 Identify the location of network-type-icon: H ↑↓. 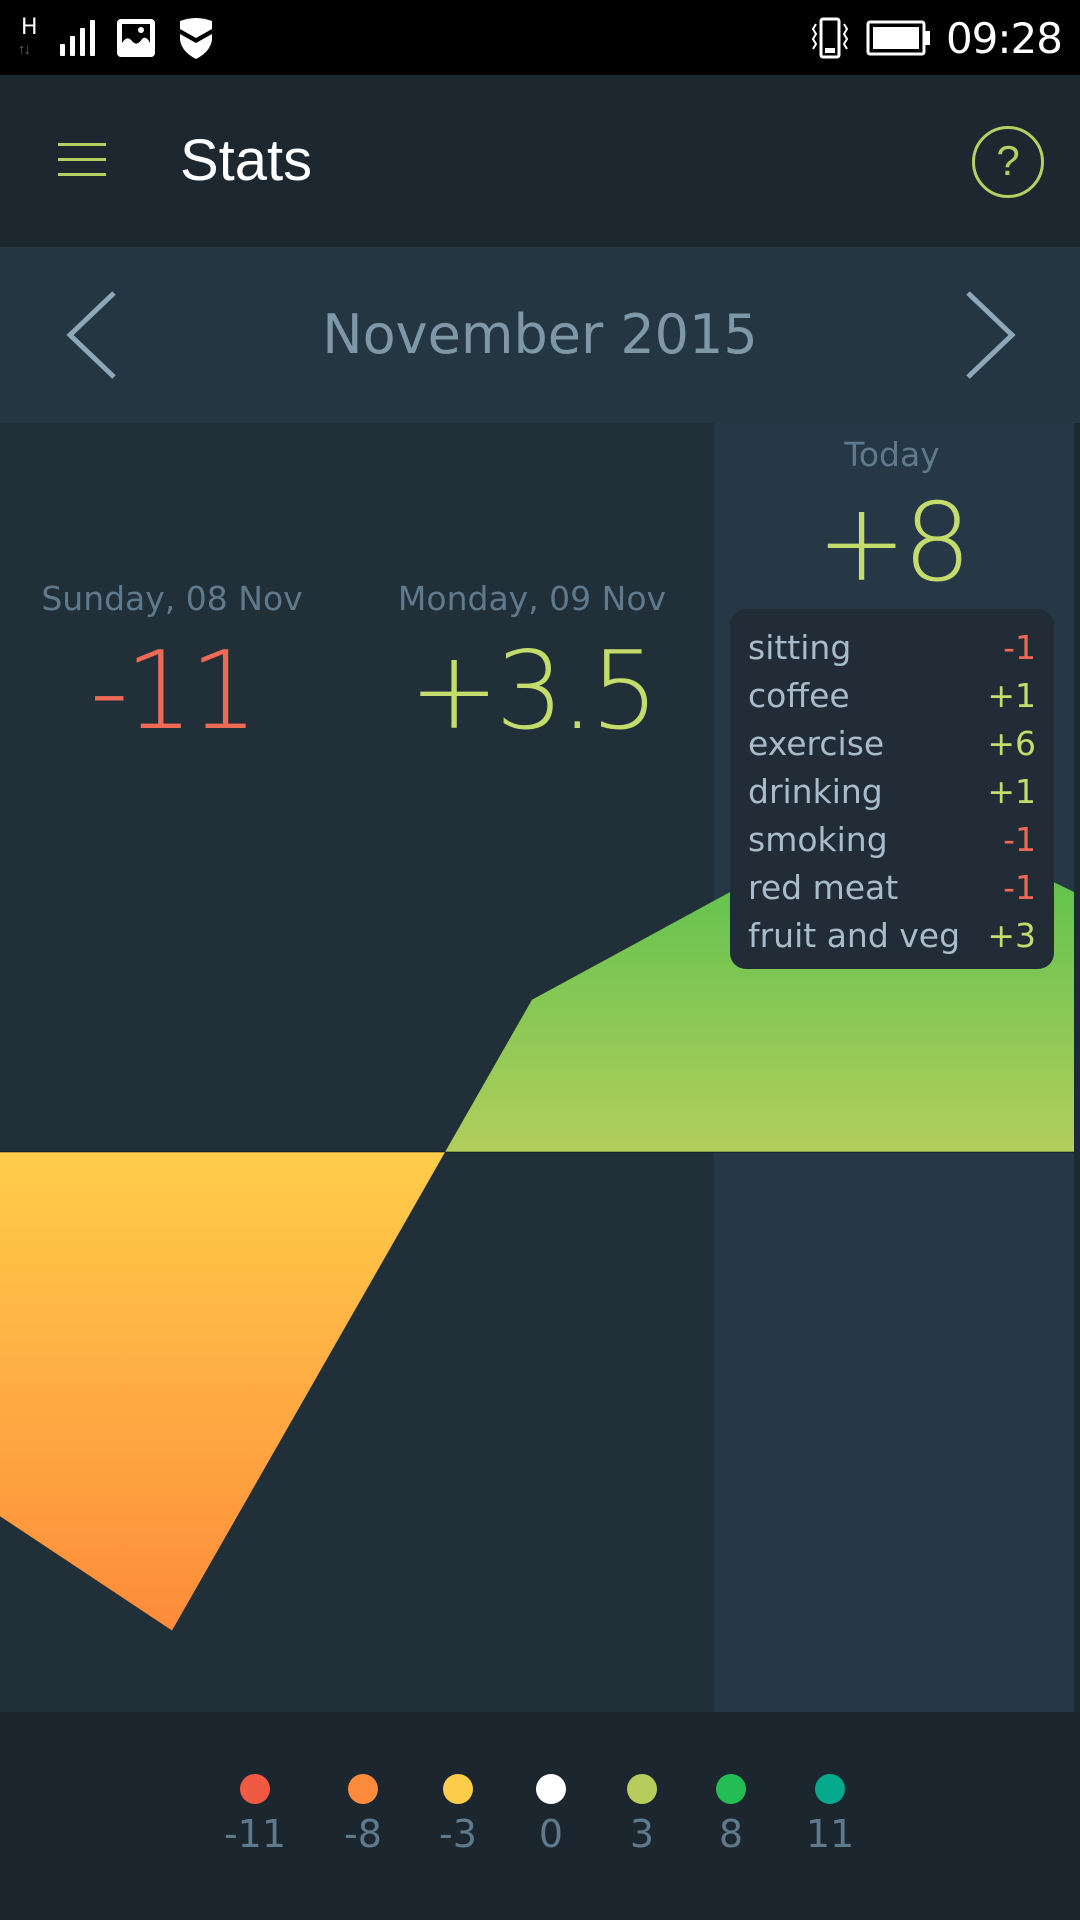
(33, 38).